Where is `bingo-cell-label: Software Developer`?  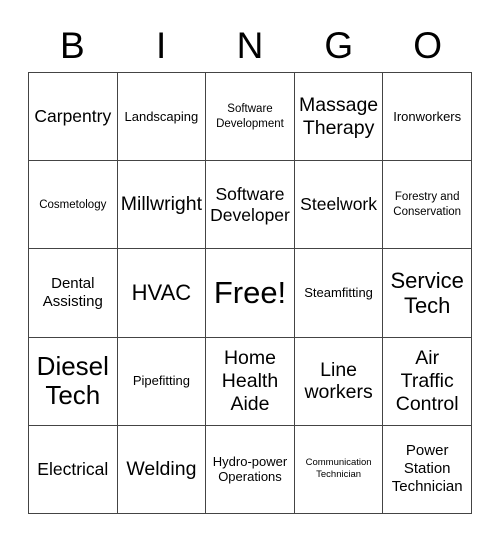
bingo-cell-label: Software Developer is located at coordinates (250, 204).